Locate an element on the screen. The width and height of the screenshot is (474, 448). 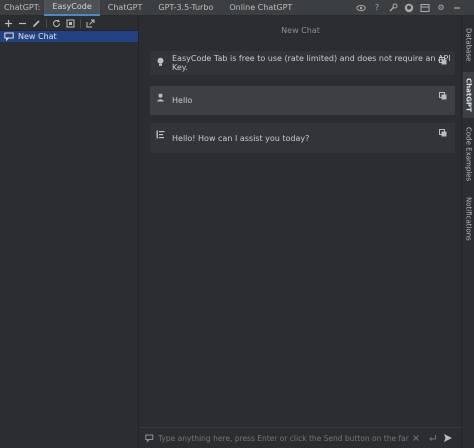
chat-list-item: New Chat is located at coordinates (69, 36).